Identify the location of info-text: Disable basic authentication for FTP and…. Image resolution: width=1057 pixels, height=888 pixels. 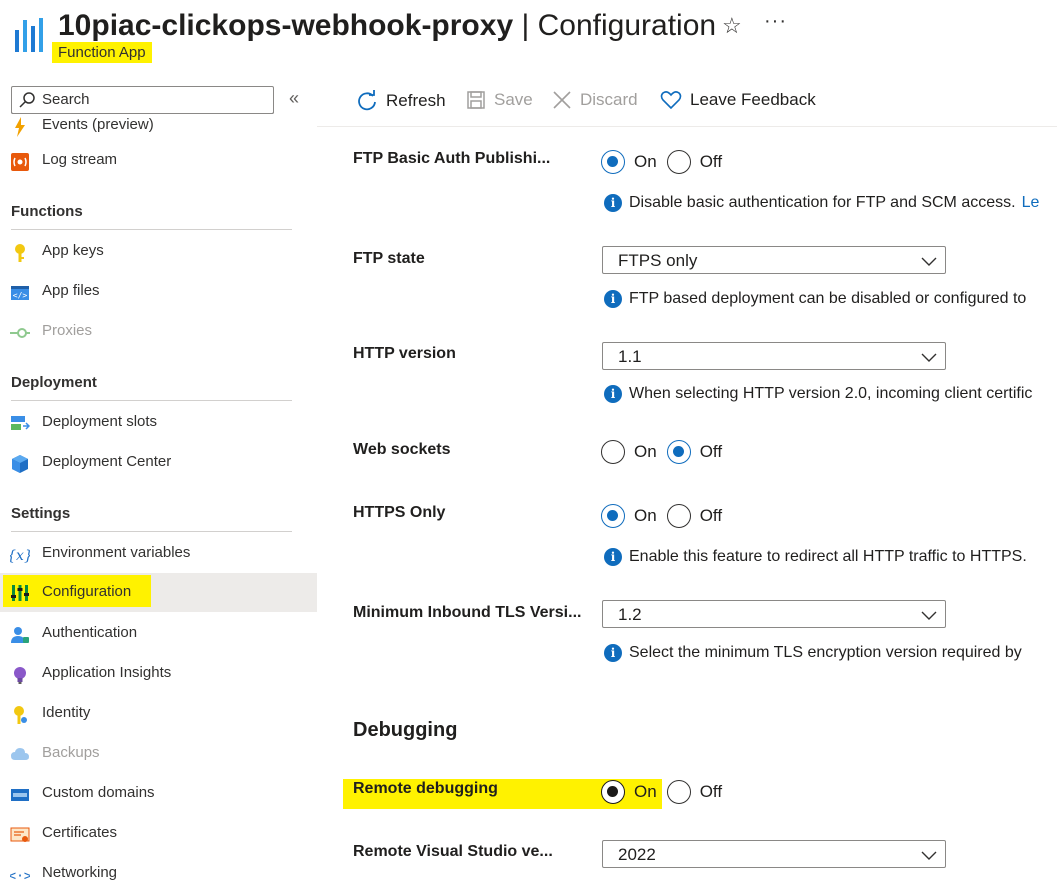
(822, 202).